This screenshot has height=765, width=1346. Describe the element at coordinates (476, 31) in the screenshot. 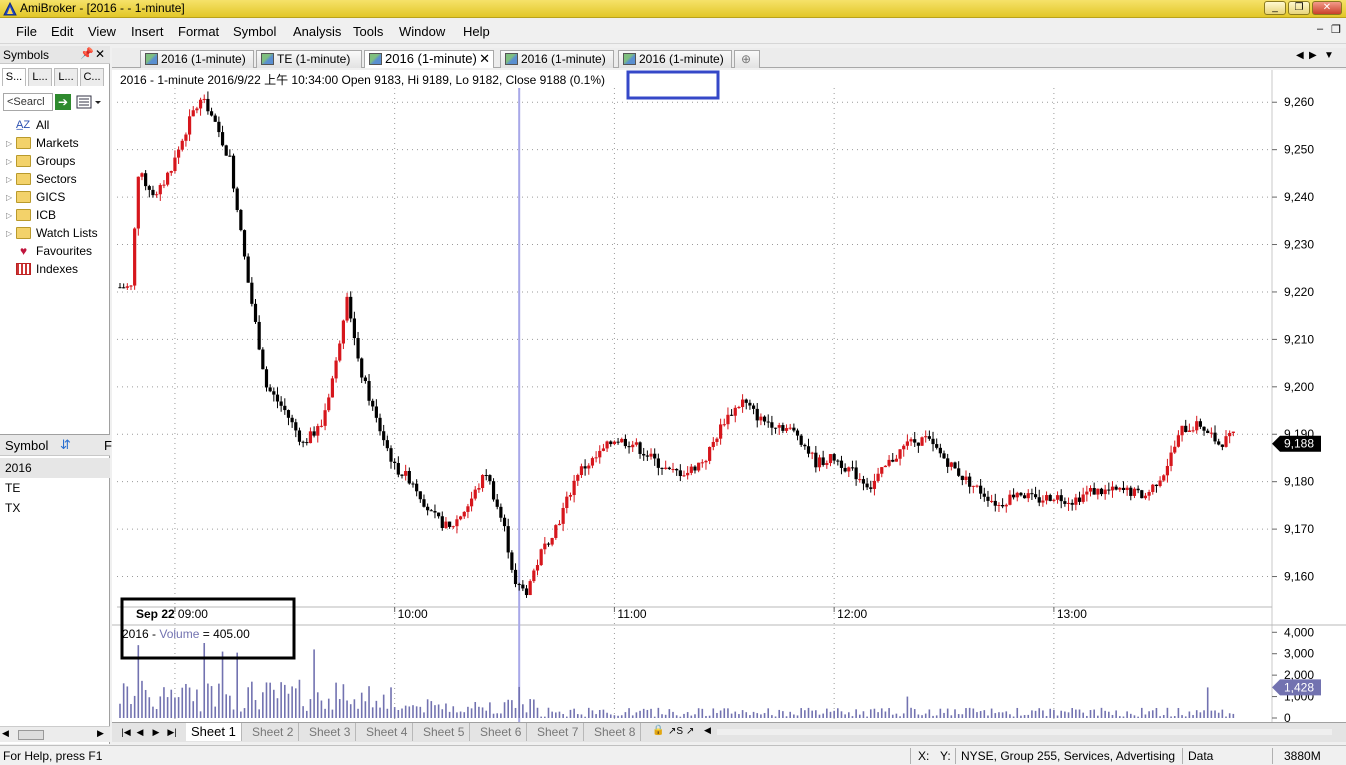

I see `menu-help: Help` at that location.